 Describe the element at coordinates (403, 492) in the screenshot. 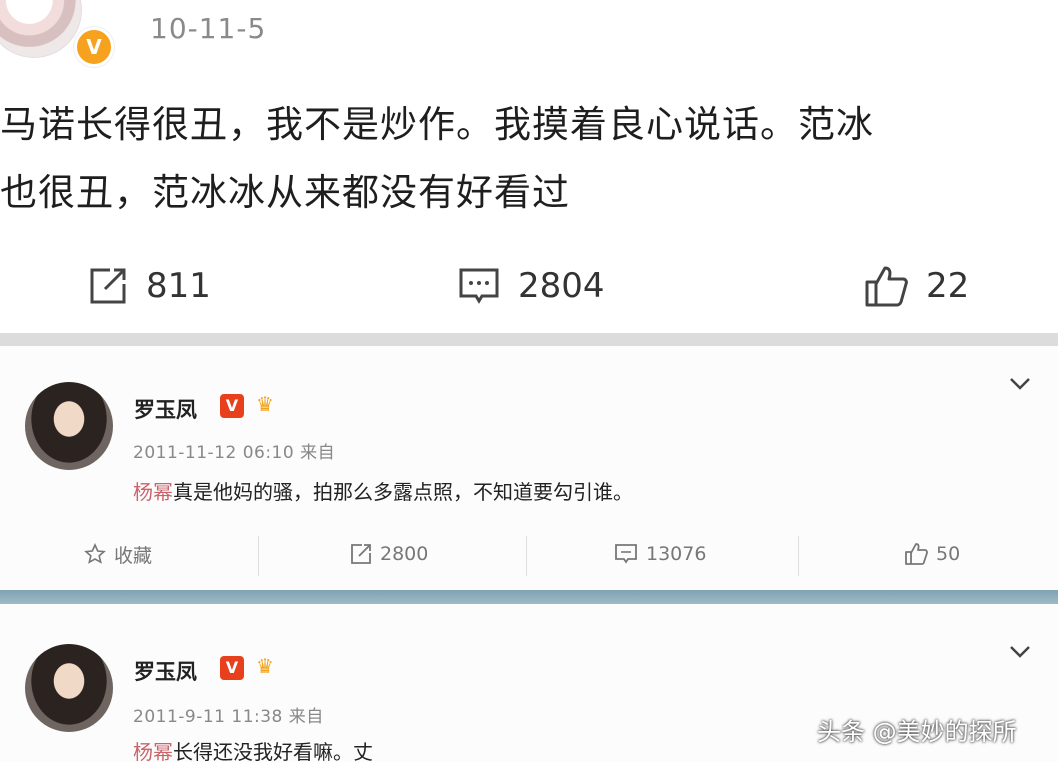

I see `post-text-body: 真是他妈的骚，拍那么多露点照，不知道要勾引谁。` at that location.